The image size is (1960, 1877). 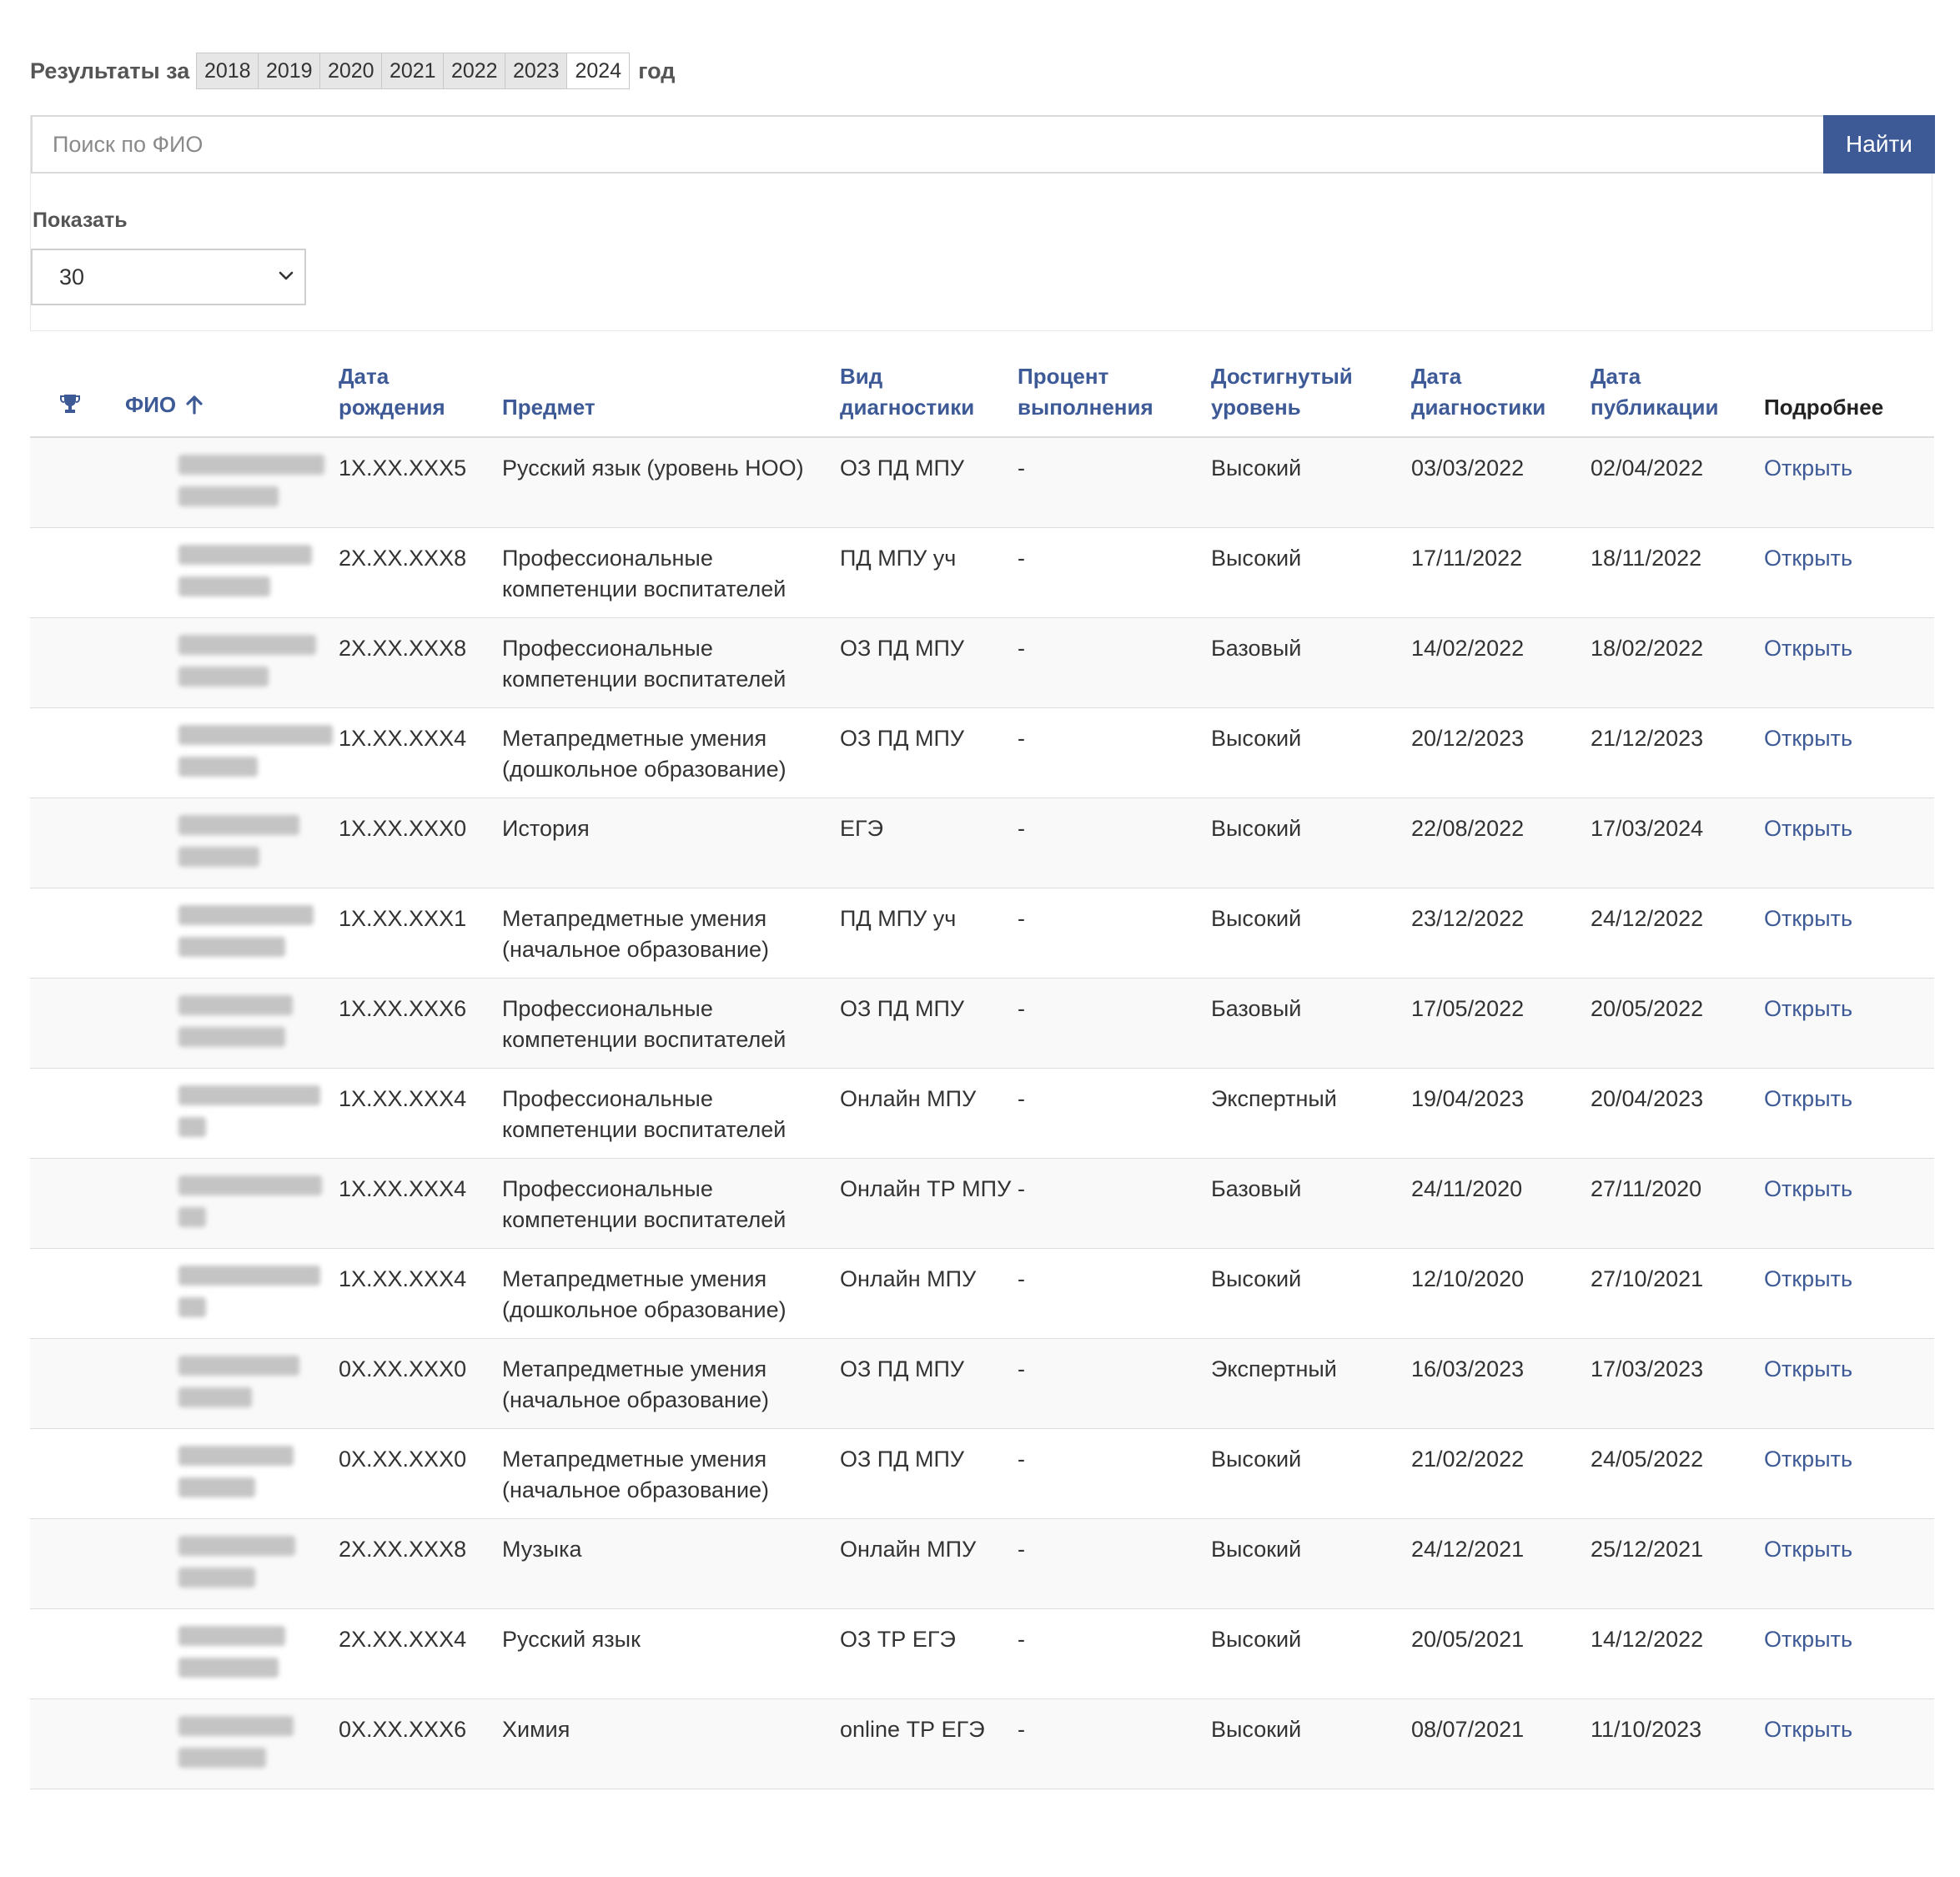 I want to click on year-button-2022: 2022, so click(x=475, y=70).